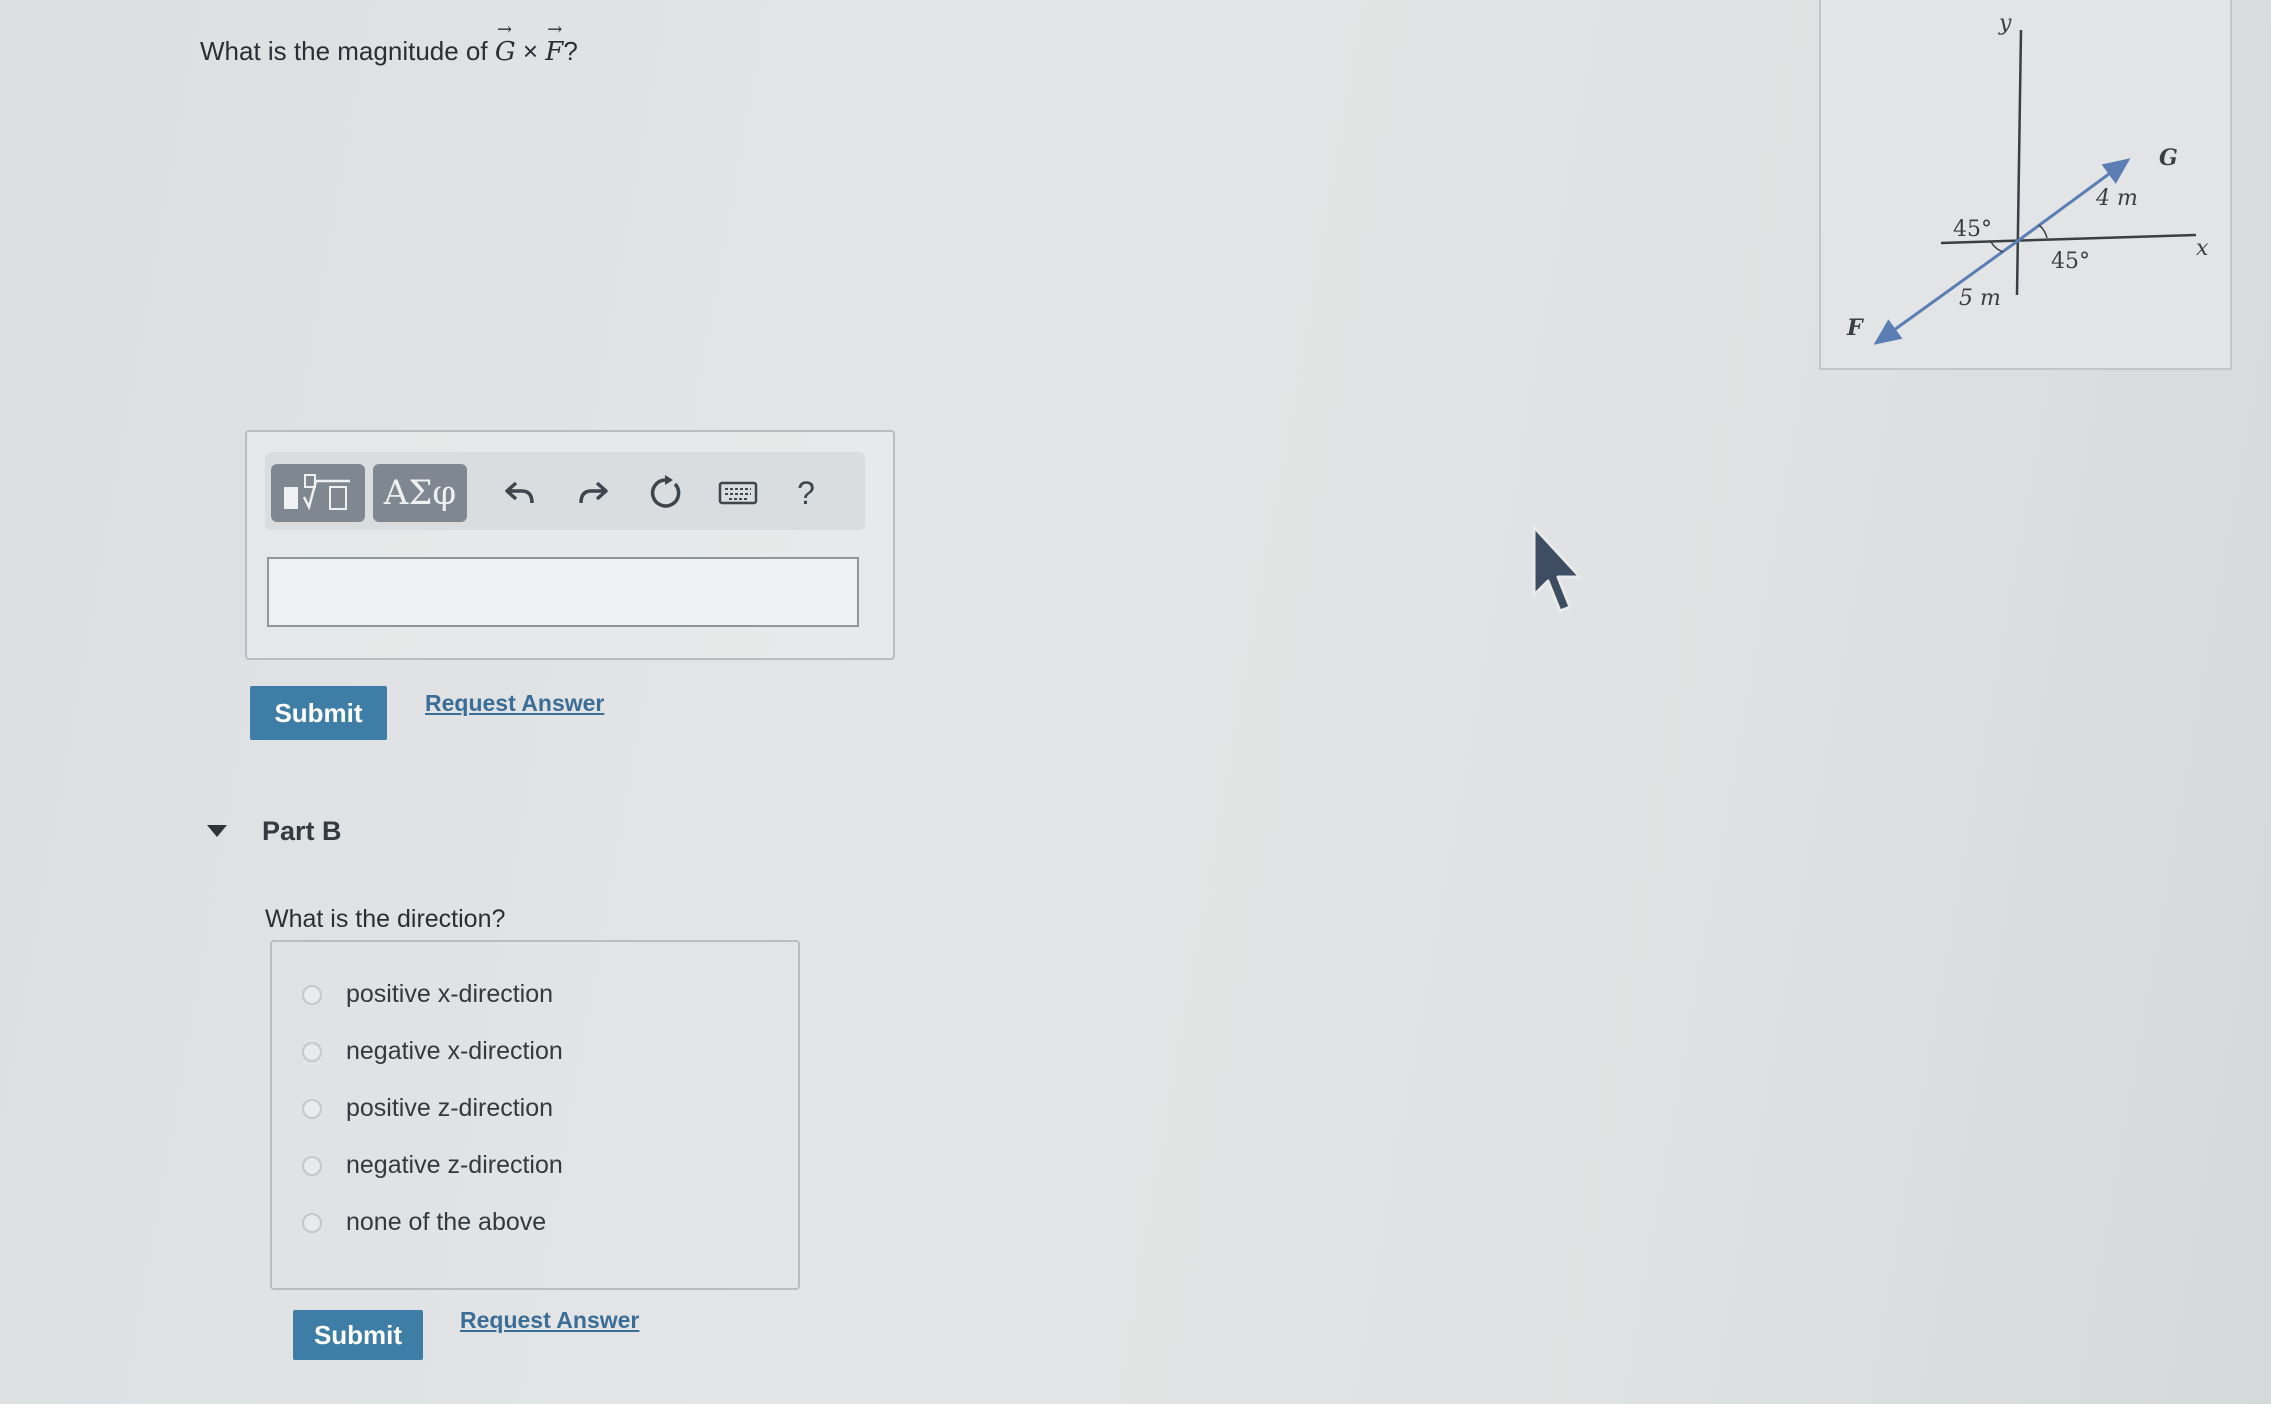 The height and width of the screenshot is (1404, 2271). Describe the element at coordinates (2005, 23) in the screenshot. I see `y-axis-label: y` at that location.